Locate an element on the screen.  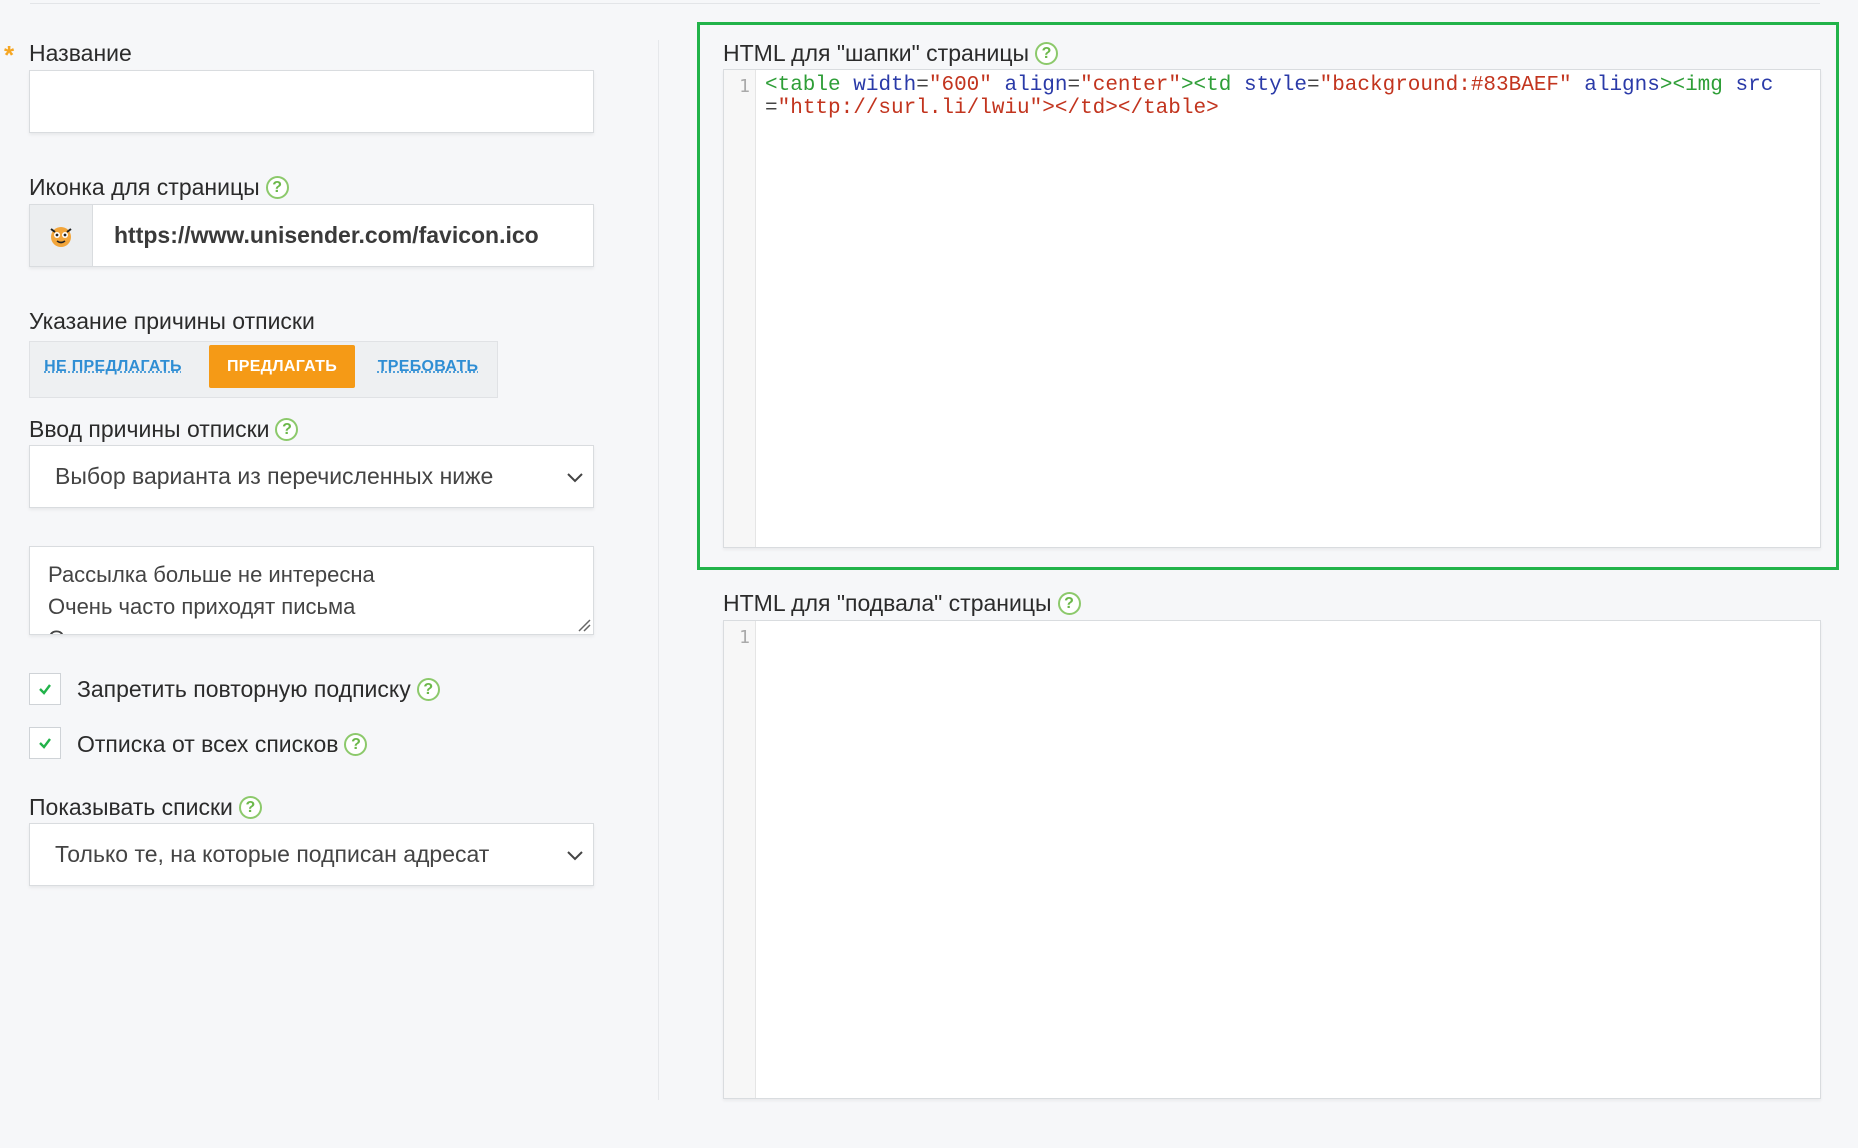
column-divider is located at coordinates (658, 570).